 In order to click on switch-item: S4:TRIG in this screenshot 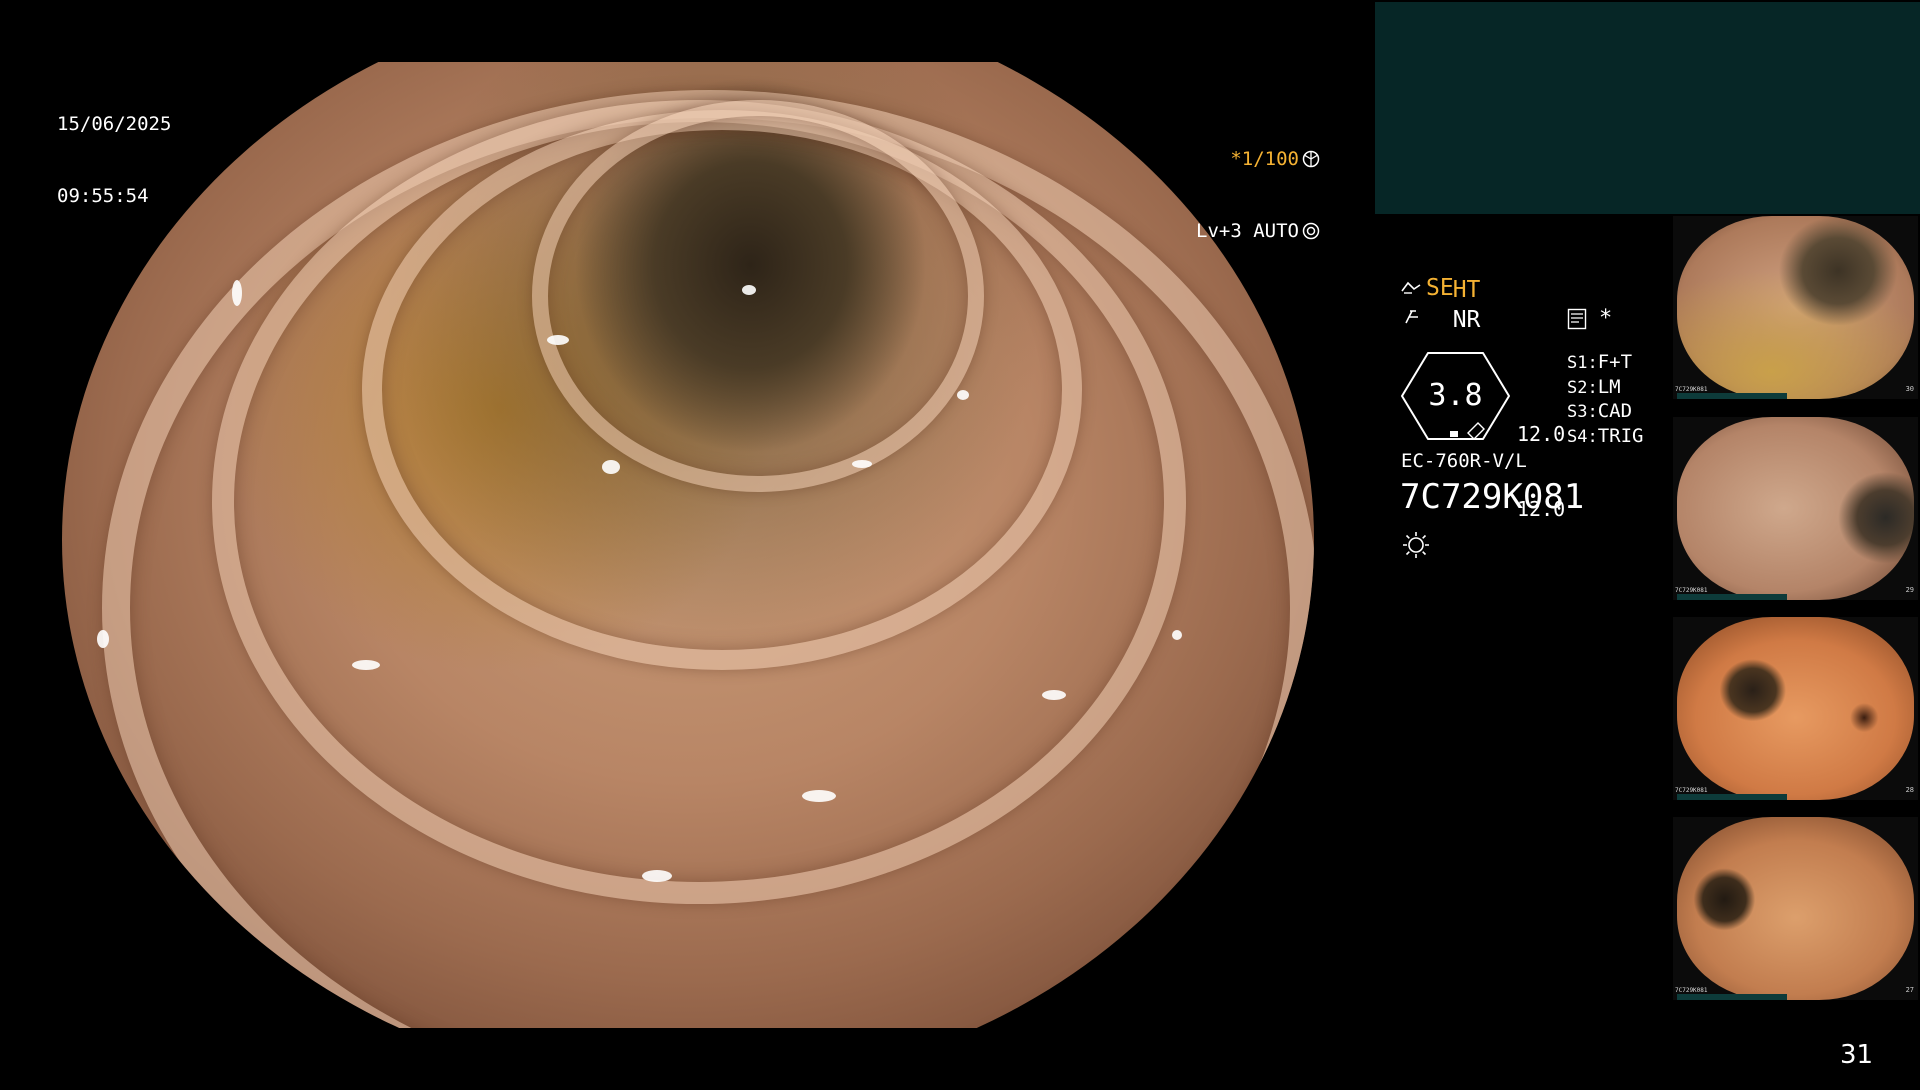, I will do `click(1605, 436)`.